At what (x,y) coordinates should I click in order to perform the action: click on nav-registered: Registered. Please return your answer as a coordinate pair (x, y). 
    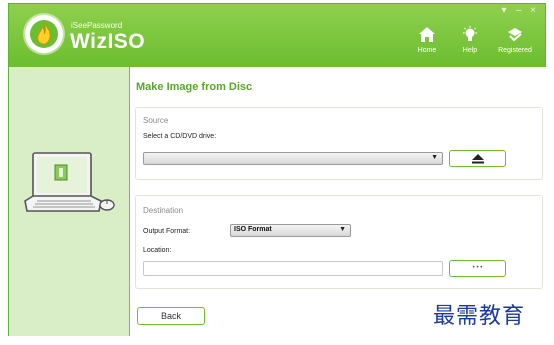
    Looking at the image, I should click on (515, 40).